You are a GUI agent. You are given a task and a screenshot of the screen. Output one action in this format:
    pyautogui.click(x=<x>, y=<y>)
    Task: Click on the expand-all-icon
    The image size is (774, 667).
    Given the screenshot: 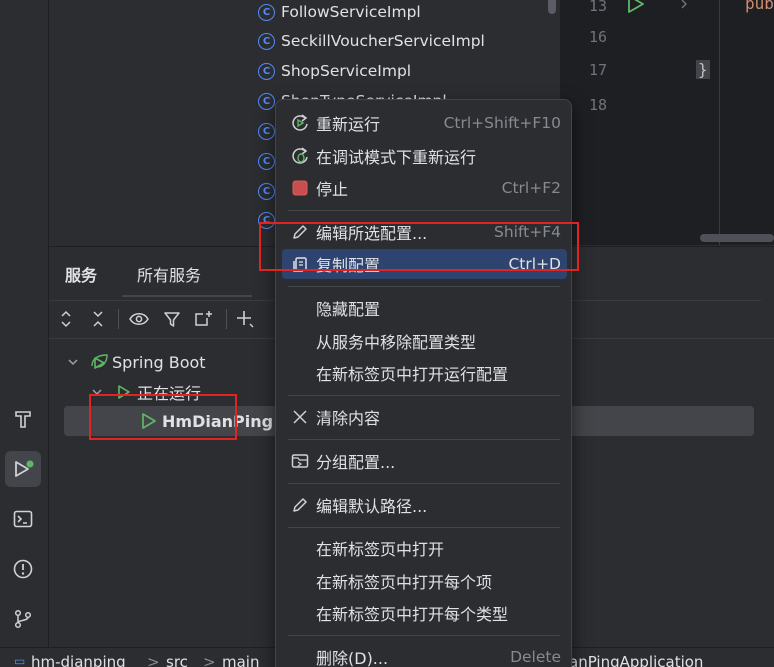 What is the action you would take?
    pyautogui.click(x=66, y=319)
    